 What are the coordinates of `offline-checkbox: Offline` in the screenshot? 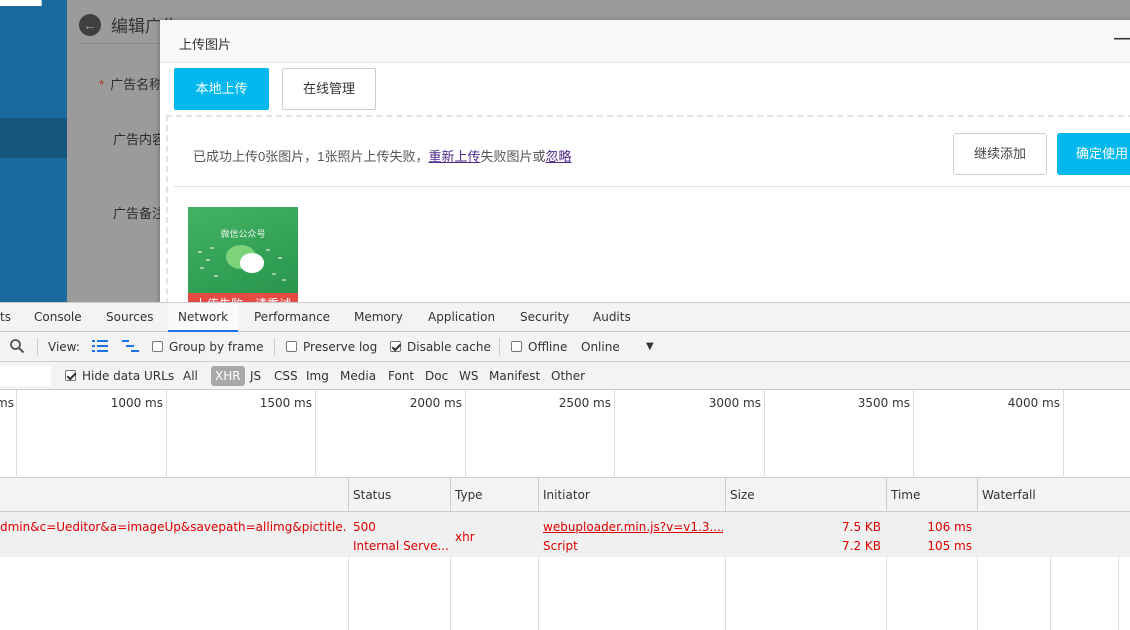 It's located at (539, 347).